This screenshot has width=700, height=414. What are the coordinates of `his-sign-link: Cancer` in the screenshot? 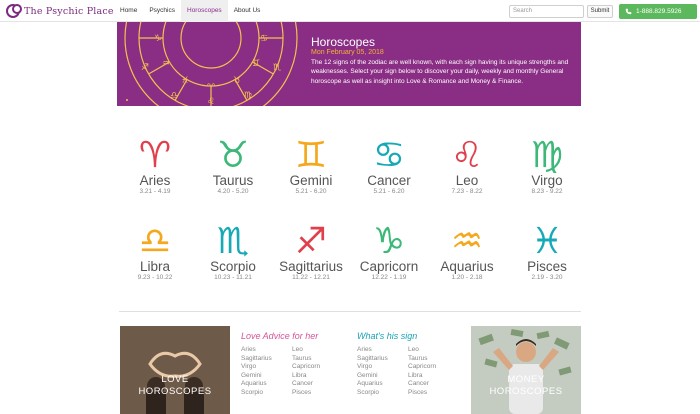 It's located at (422, 384).